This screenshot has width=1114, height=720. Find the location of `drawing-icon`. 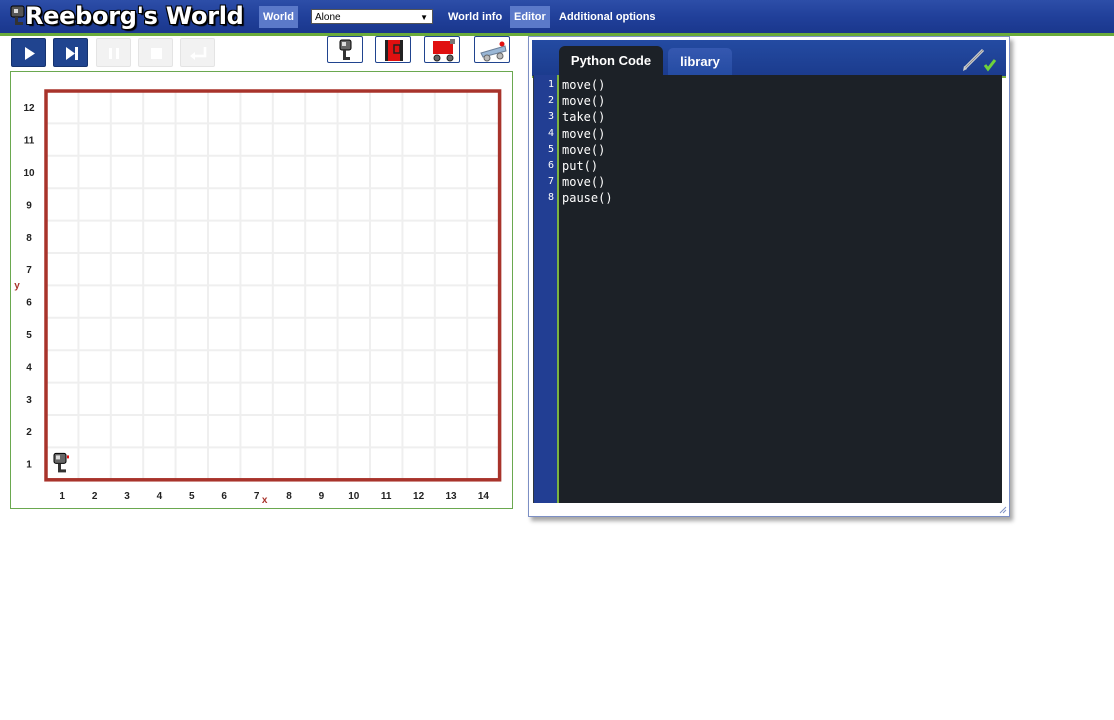

drawing-icon is located at coordinates (493, 51).